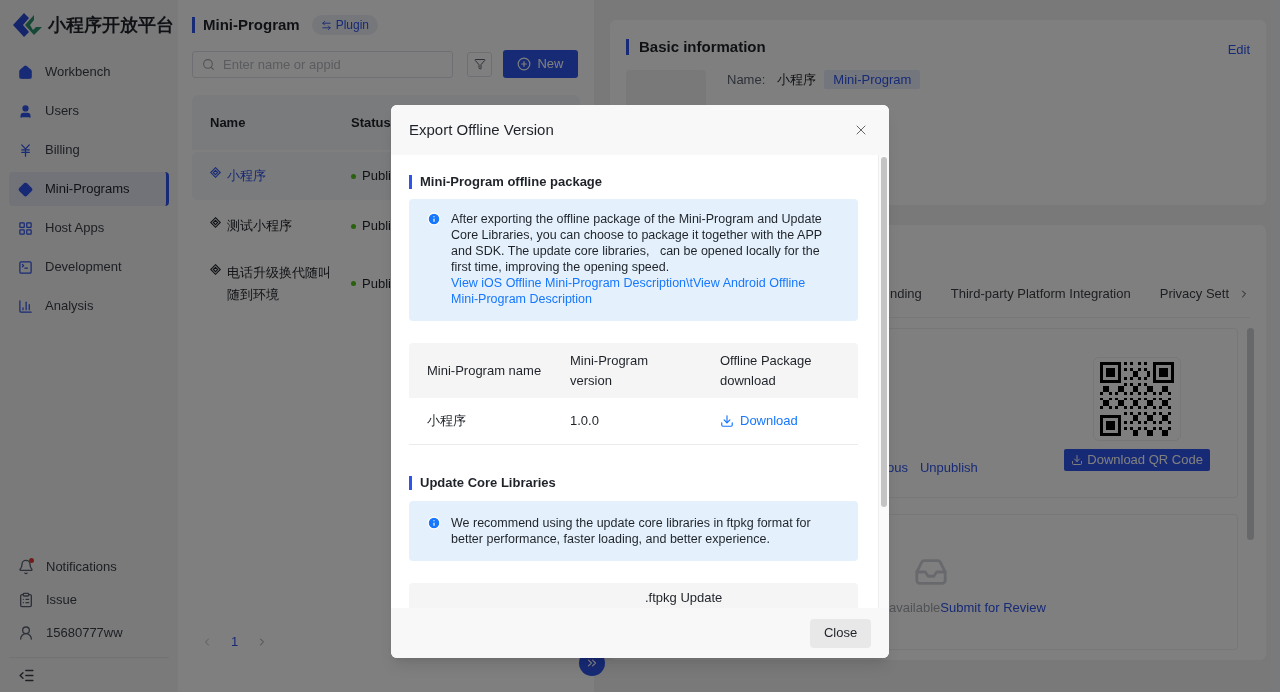  I want to click on filter-icon, so click(479, 64).